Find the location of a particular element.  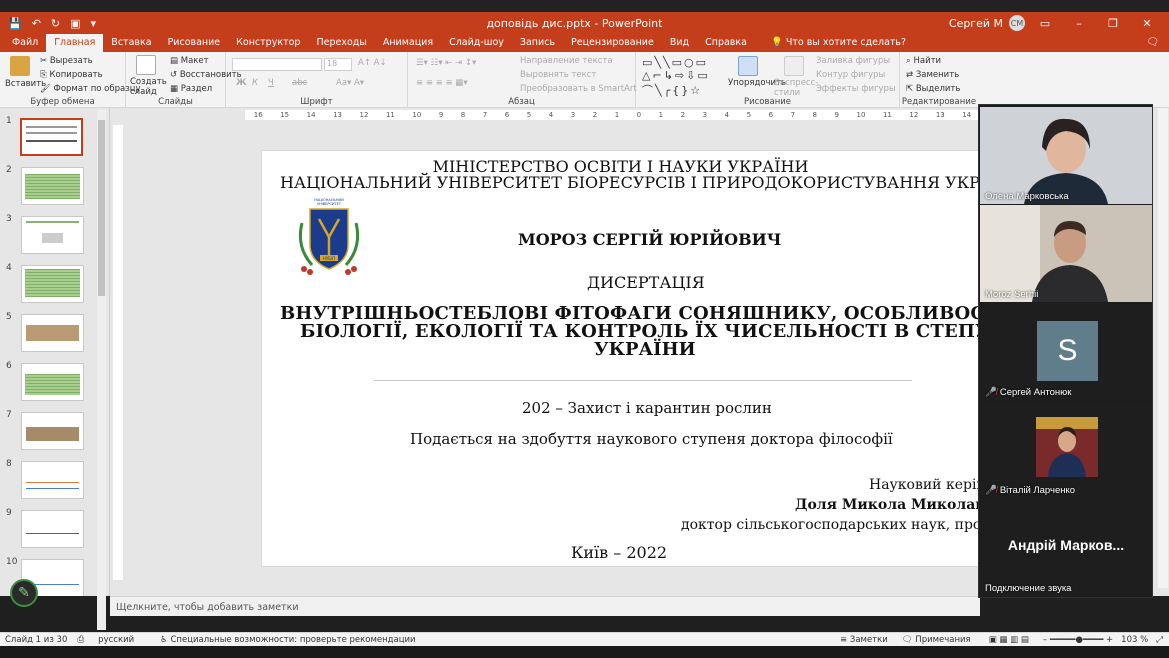

shape-outline-button: Контур фигуры is located at coordinates (850, 75).